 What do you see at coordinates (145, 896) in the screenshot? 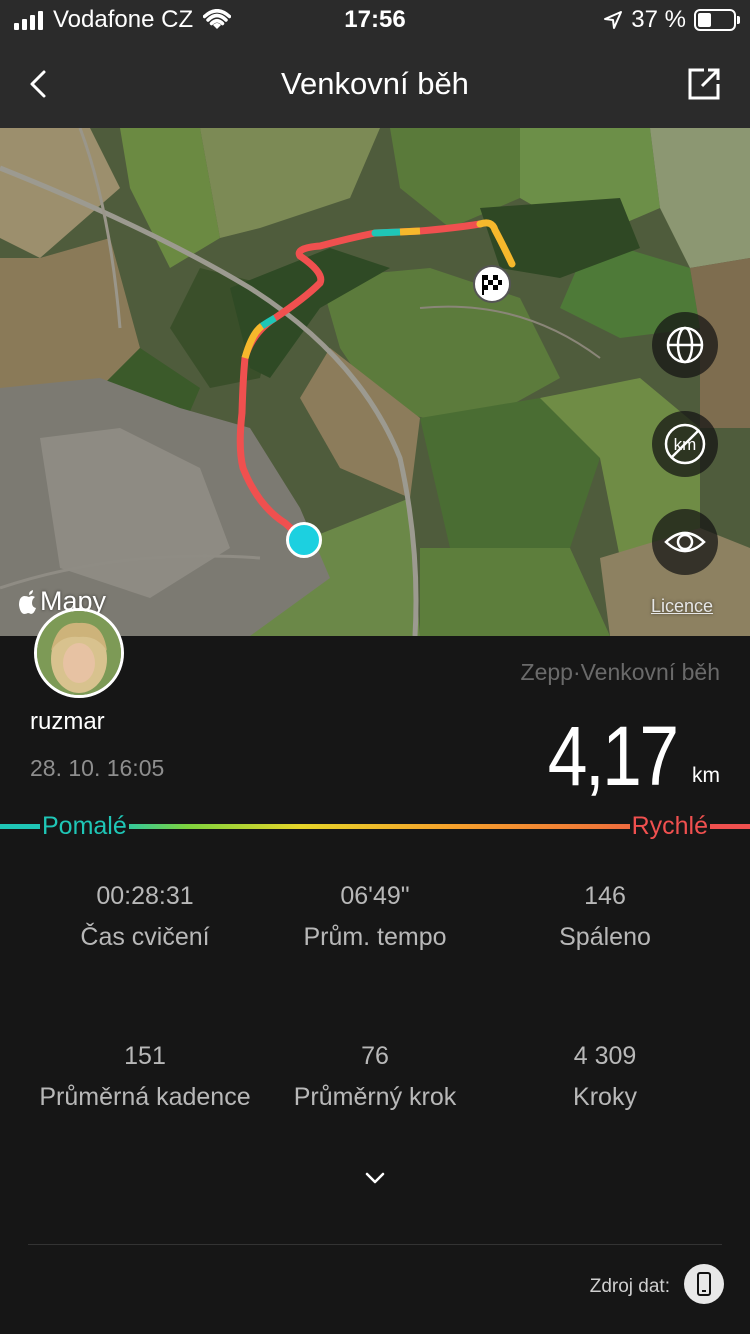
I see `stat-value: 00:28:31` at bounding box center [145, 896].